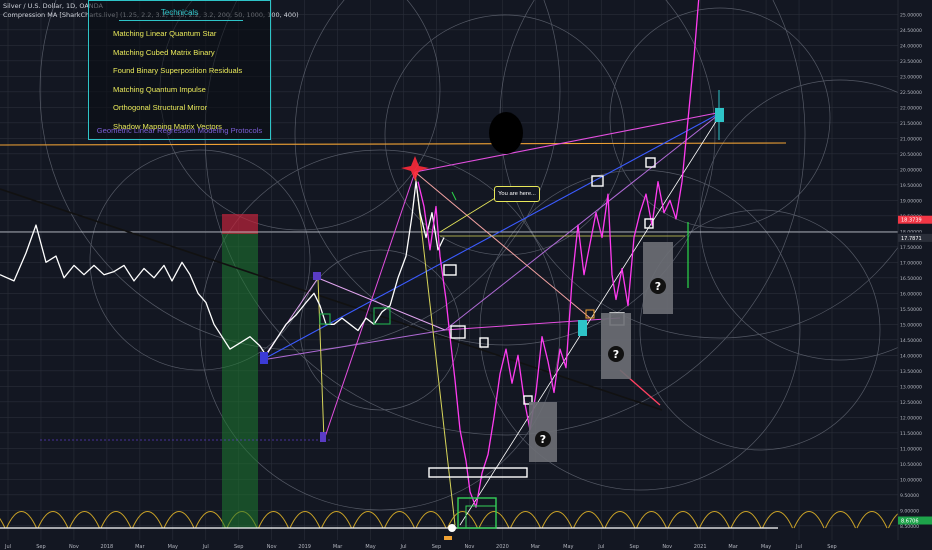 The width and height of the screenshot is (932, 550). Describe the element at coordinates (911, 186) in the screenshot. I see `price-tick: 19.50000` at that location.